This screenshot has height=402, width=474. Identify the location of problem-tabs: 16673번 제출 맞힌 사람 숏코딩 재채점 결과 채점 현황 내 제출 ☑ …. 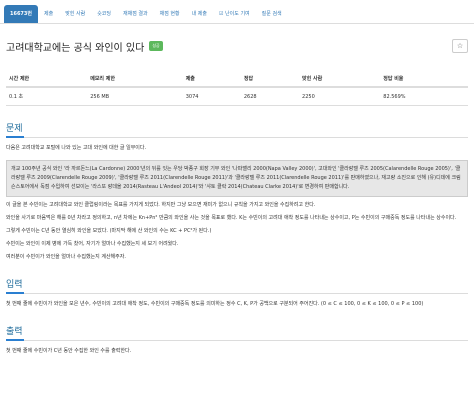
(237, 12).